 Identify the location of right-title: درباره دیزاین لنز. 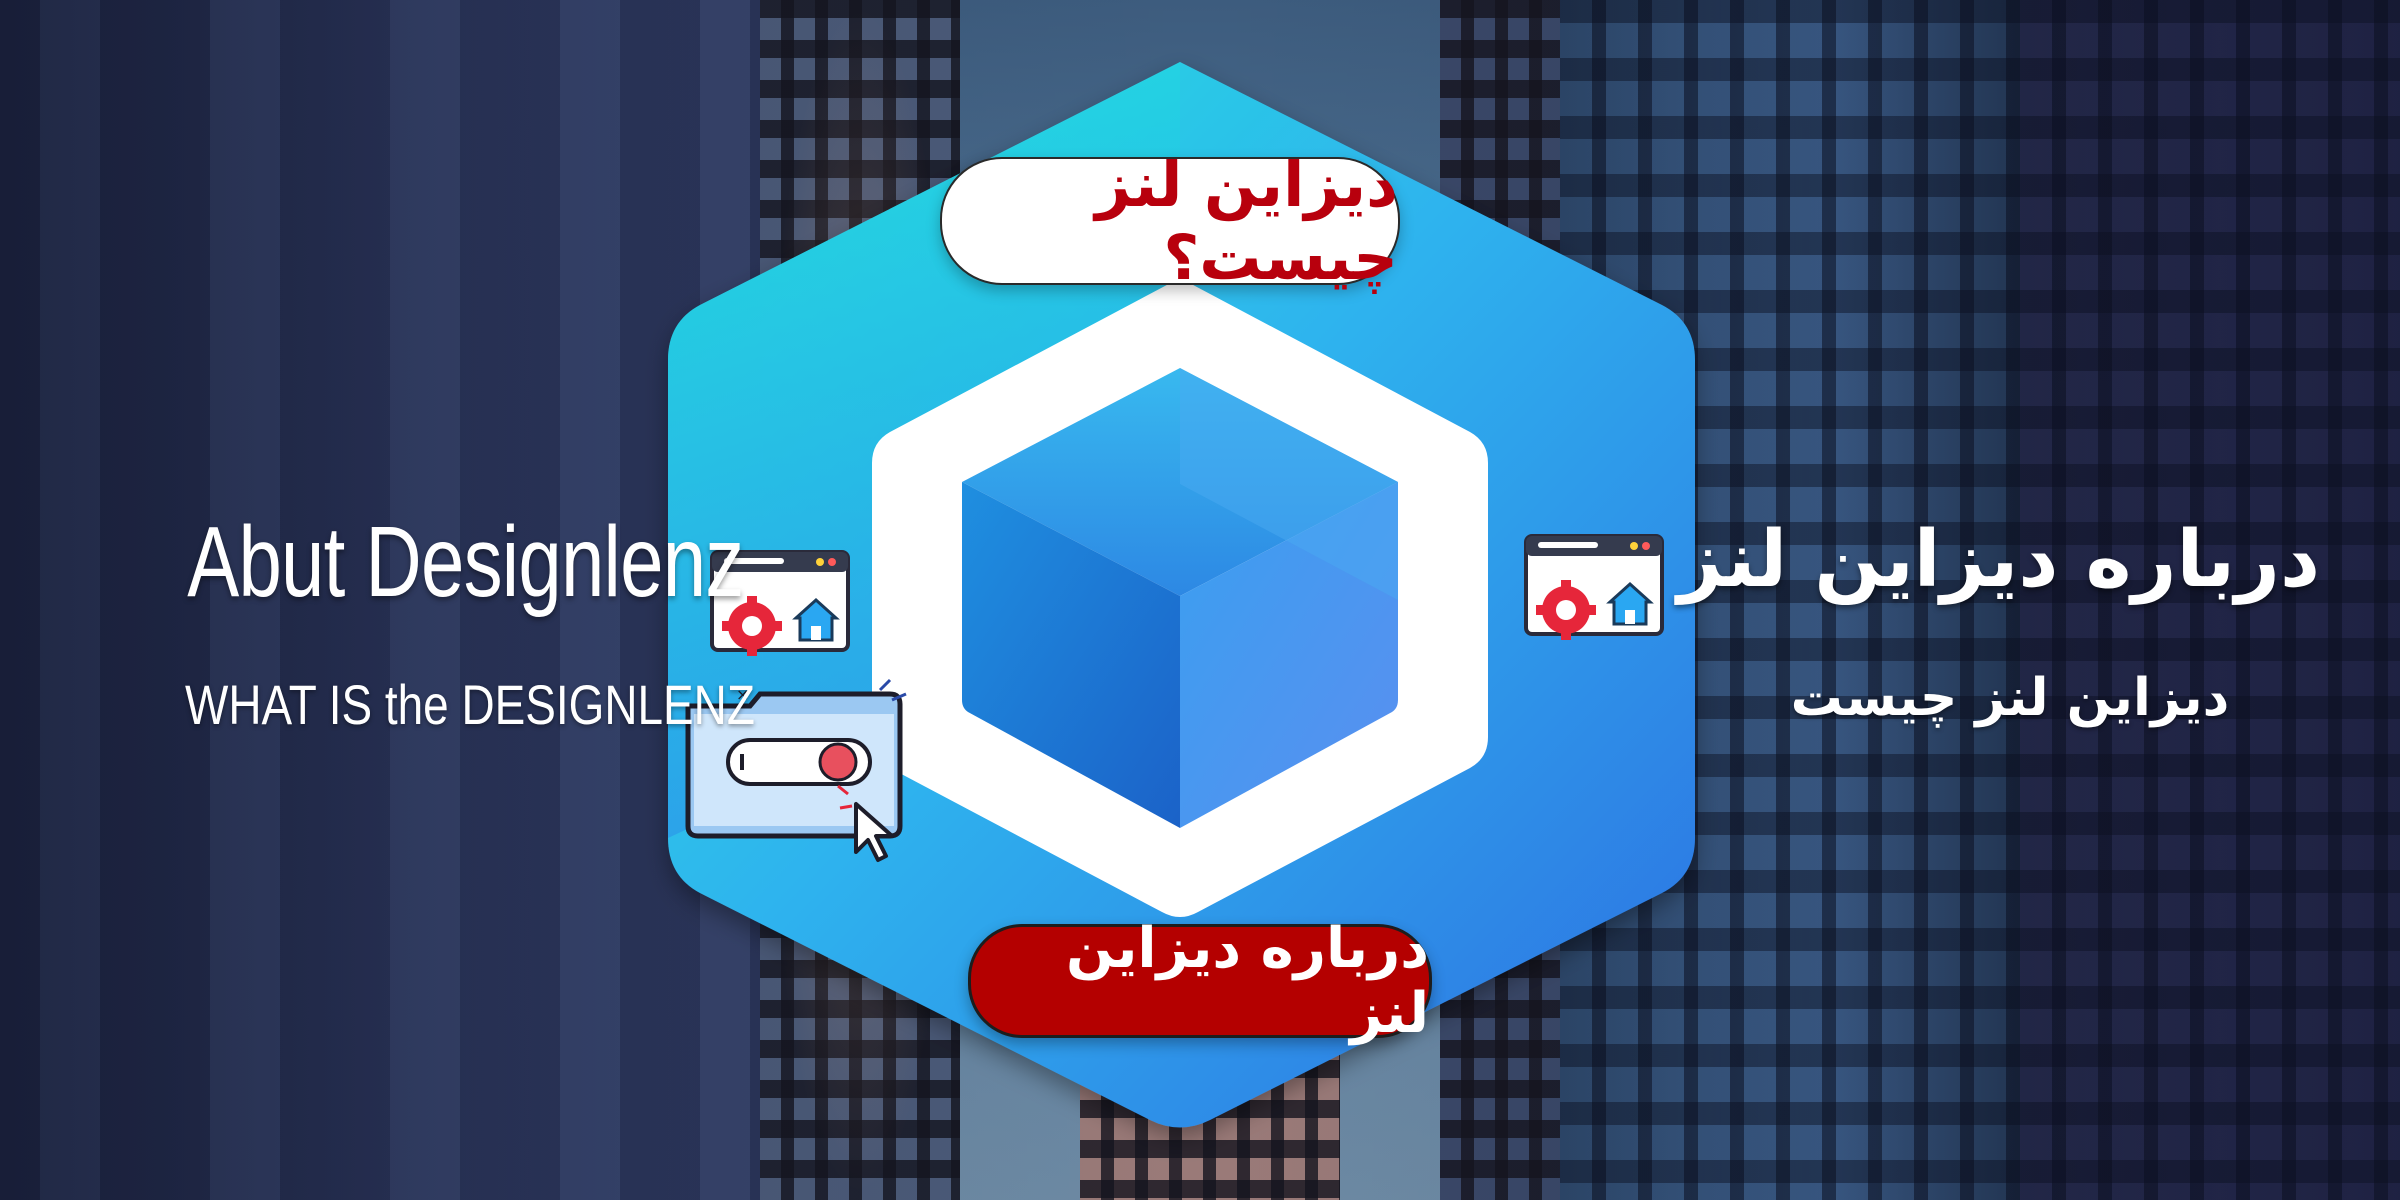
(1998, 560).